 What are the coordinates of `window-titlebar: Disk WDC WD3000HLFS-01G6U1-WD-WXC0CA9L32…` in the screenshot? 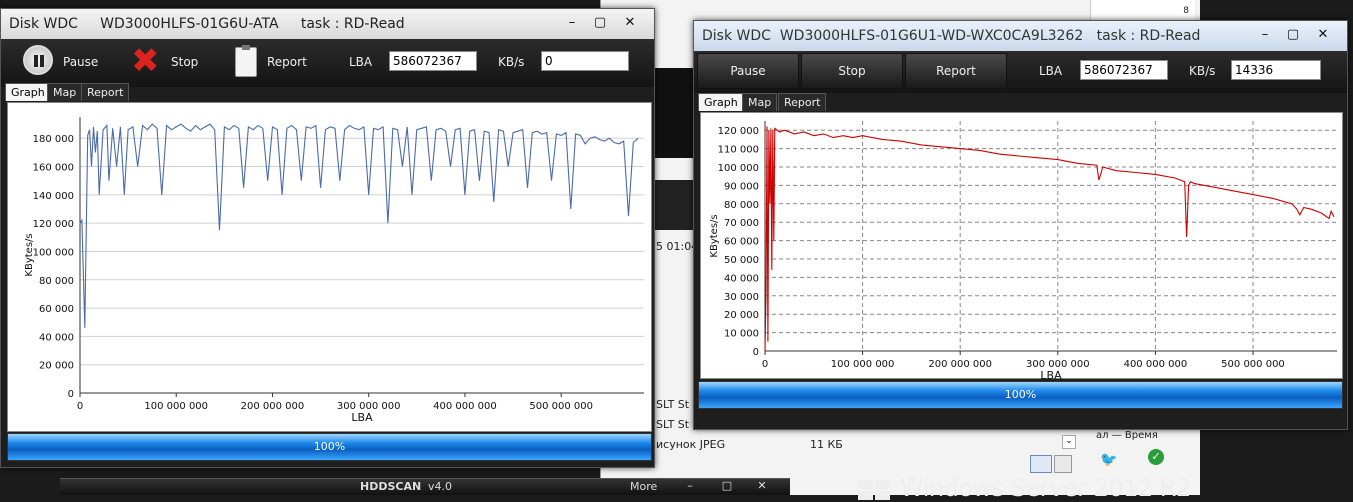 It's located at (1020, 36).